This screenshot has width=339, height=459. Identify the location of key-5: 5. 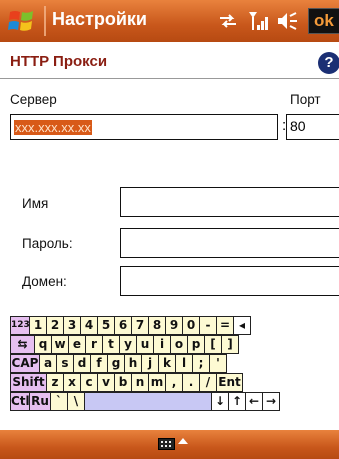
(106, 325).